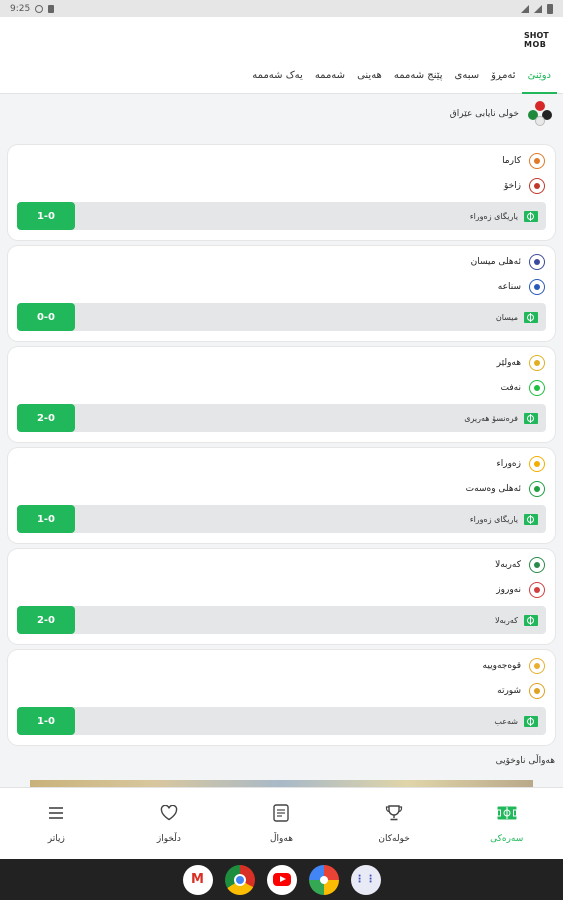  Describe the element at coordinates (509, 287) in the screenshot. I see `away-team-name: سناعە` at that location.